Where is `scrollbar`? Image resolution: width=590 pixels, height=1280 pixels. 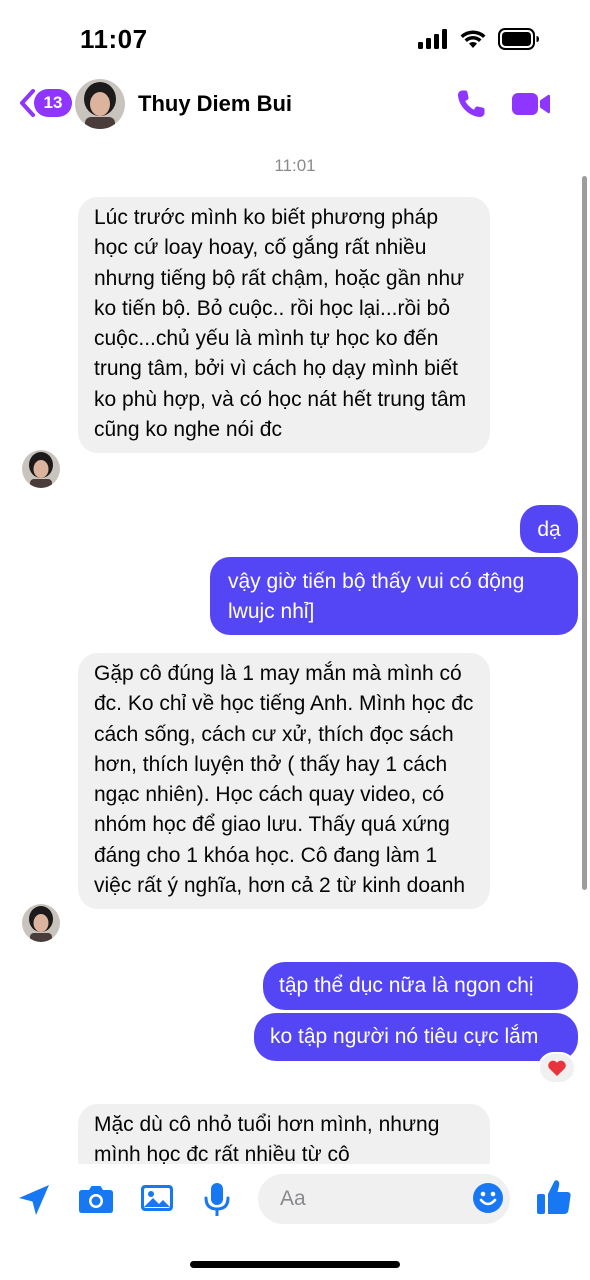 scrollbar is located at coordinates (584, 533).